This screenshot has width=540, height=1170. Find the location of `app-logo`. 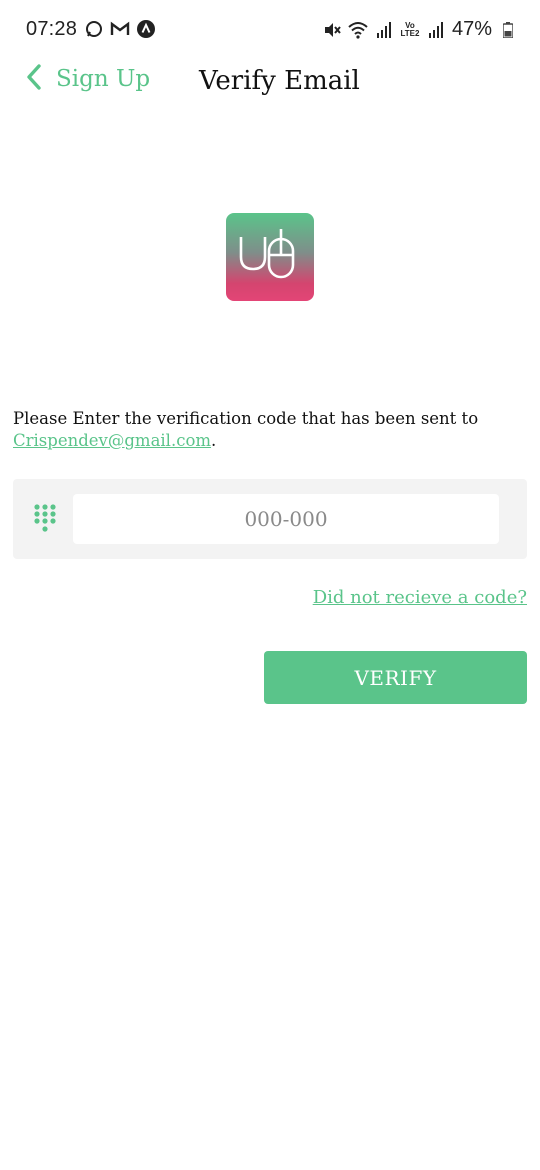

app-logo is located at coordinates (270, 257).